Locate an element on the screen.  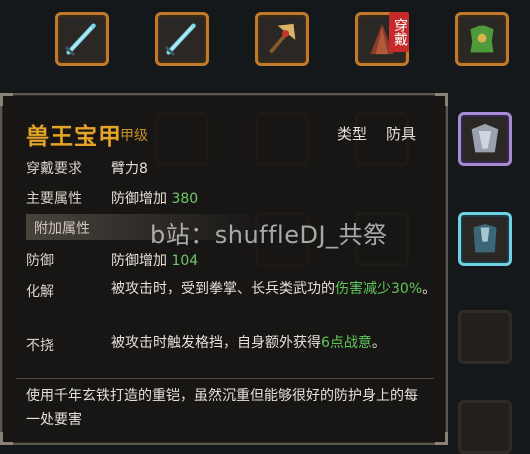
inventory-slot-silk is located at coordinates (485, 139).